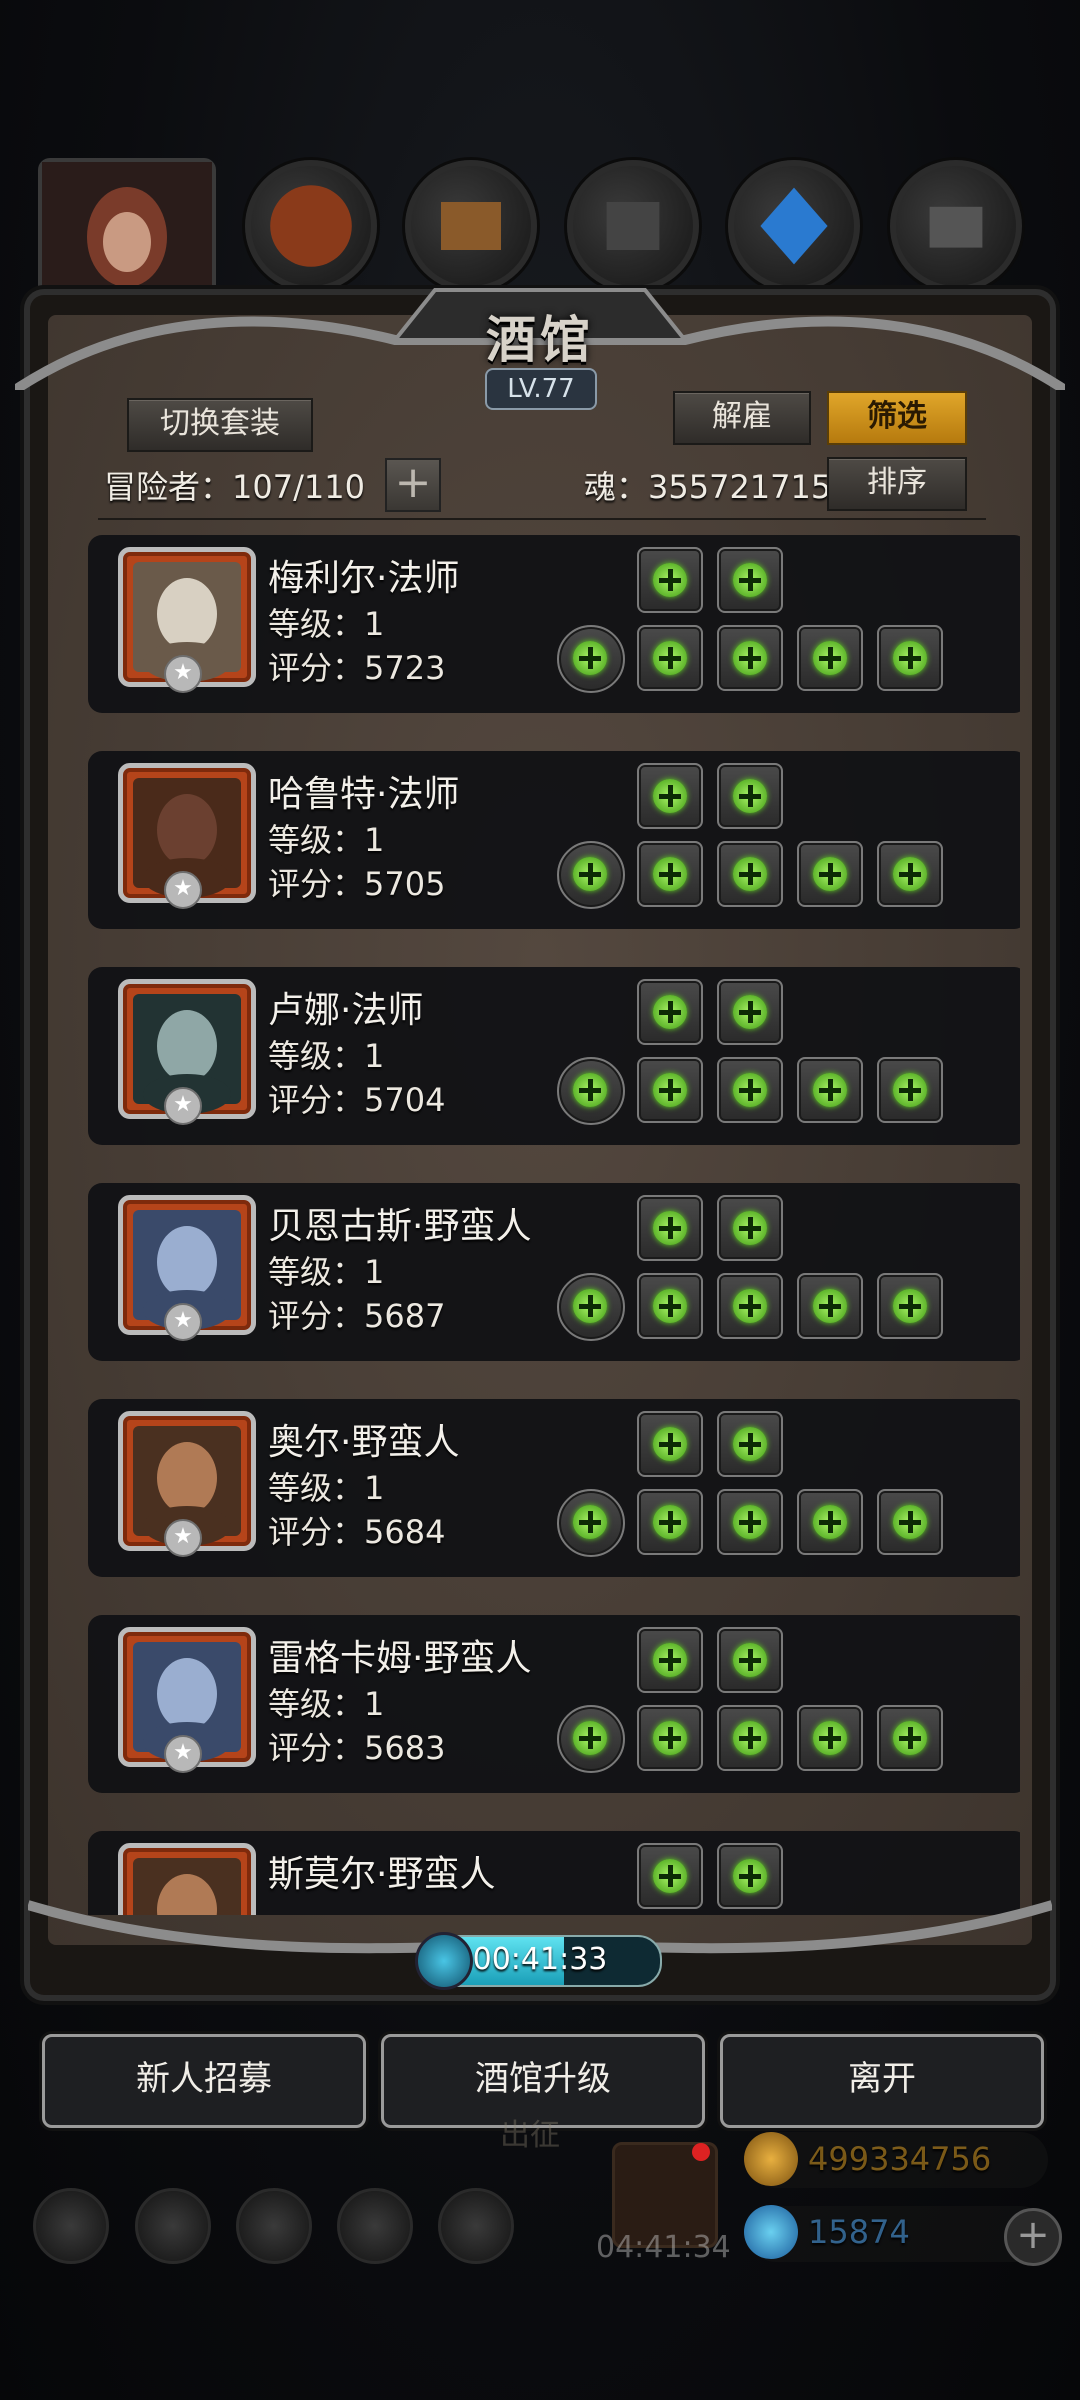 This screenshot has width=1080, height=2400. What do you see at coordinates (444, 1961) in the screenshot?
I see `clock-icon` at bounding box center [444, 1961].